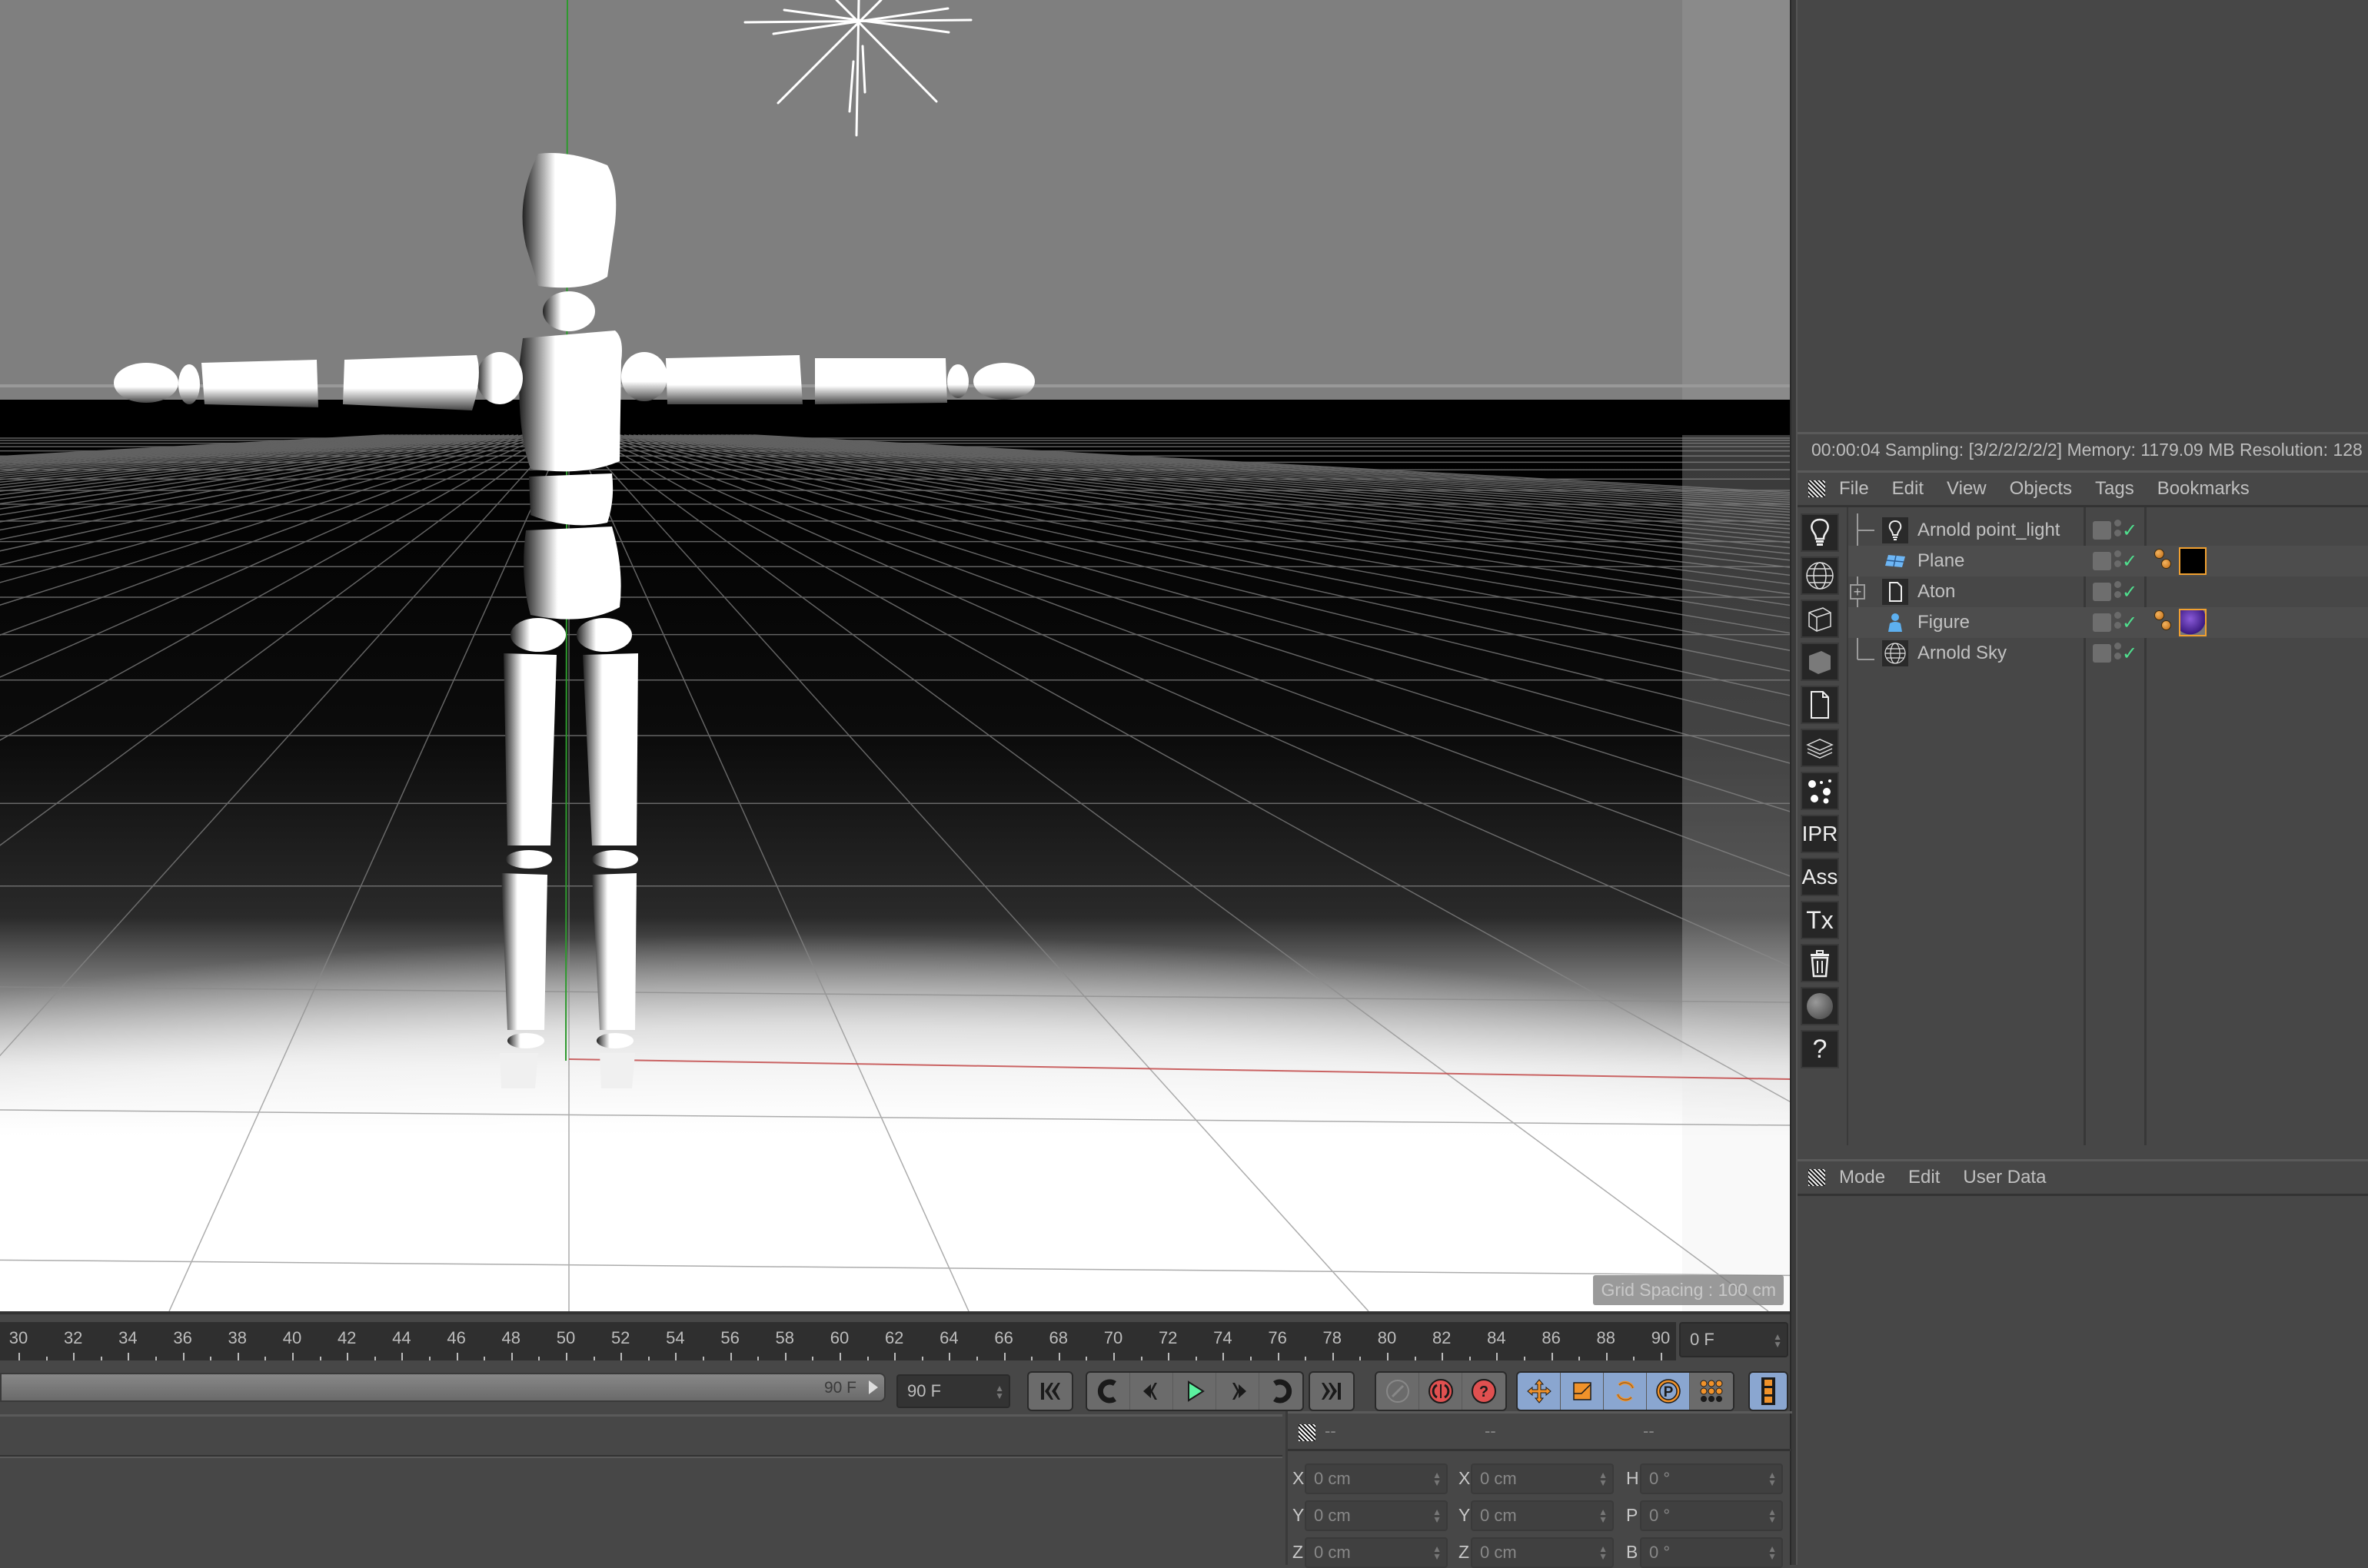  What do you see at coordinates (1820, 791) in the screenshot?
I see `dots-icon` at bounding box center [1820, 791].